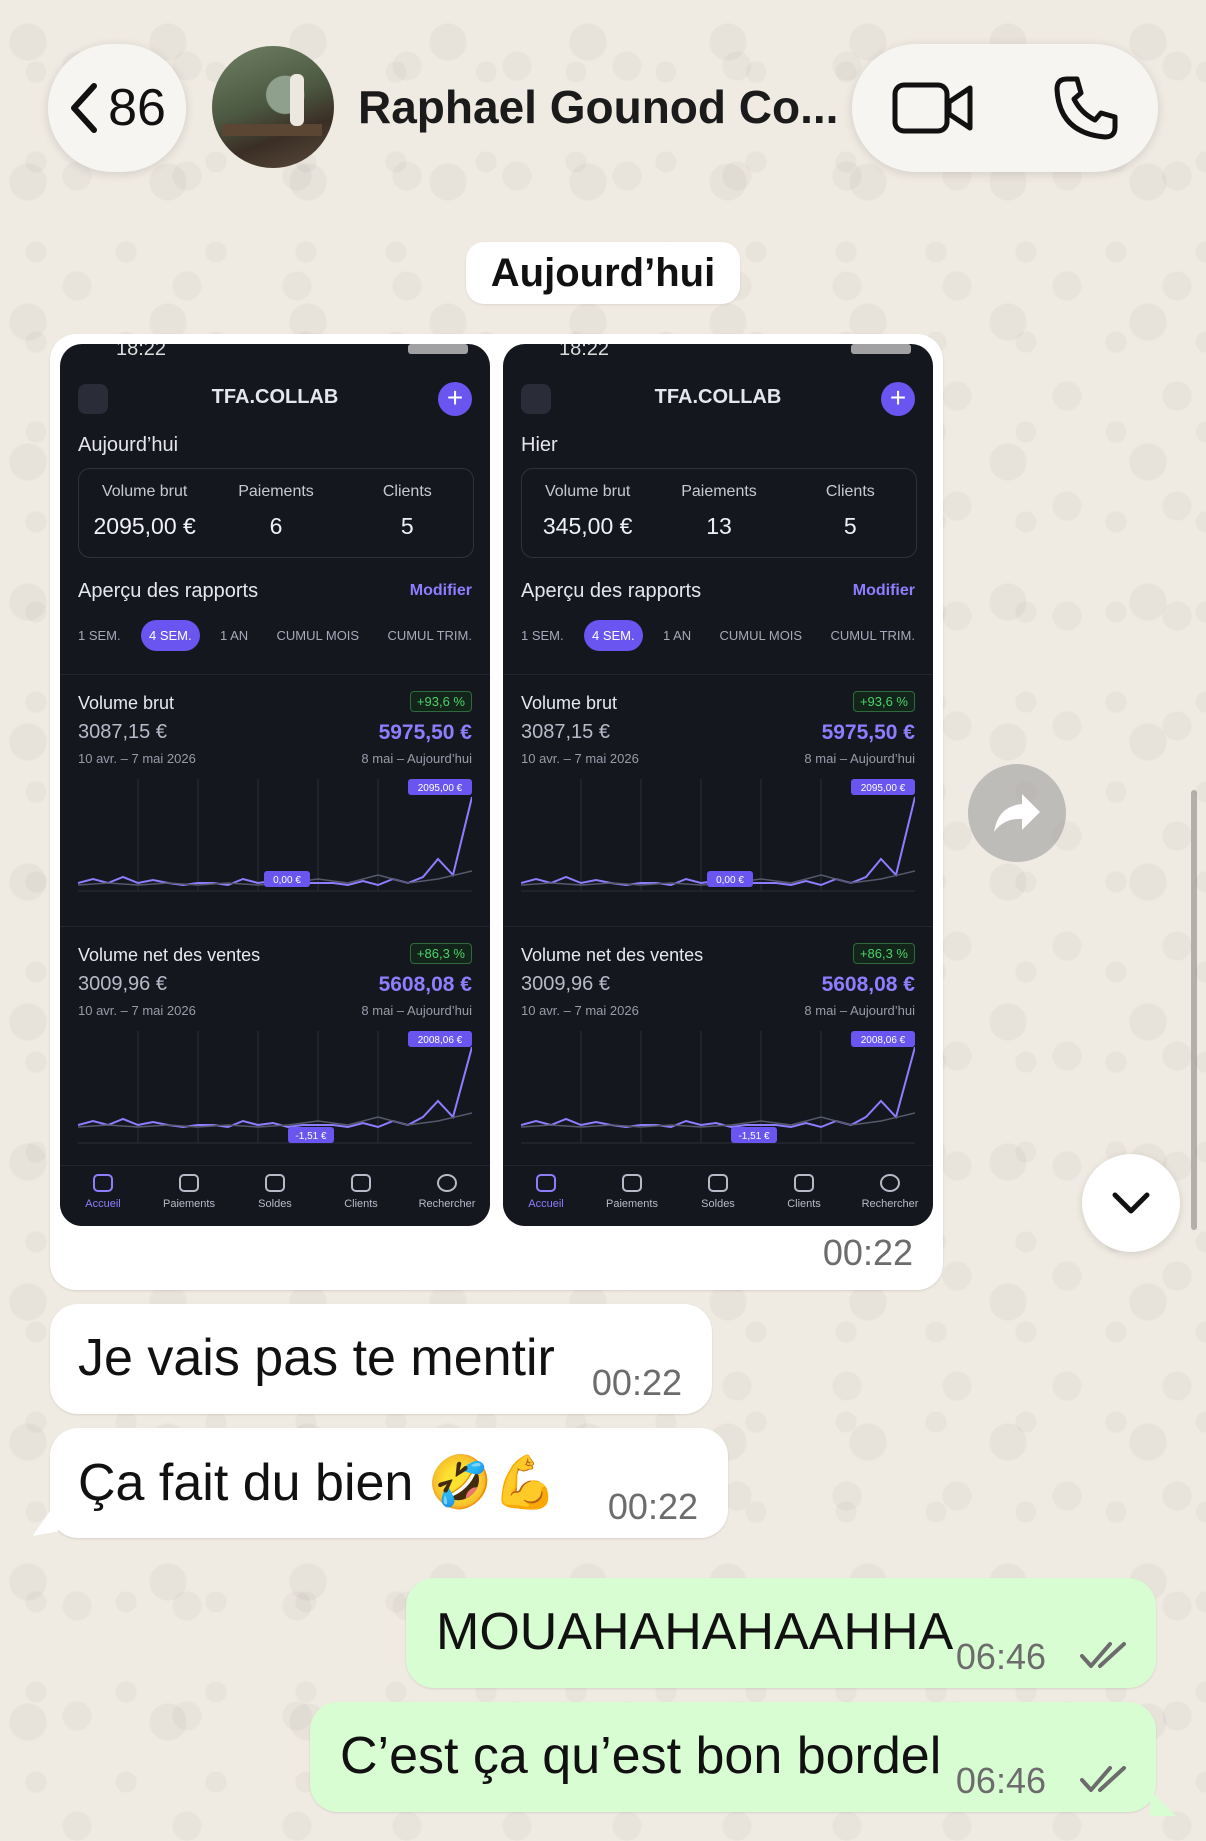  Describe the element at coordinates (137, 108) in the screenshot. I see `unread-count: 86` at that location.